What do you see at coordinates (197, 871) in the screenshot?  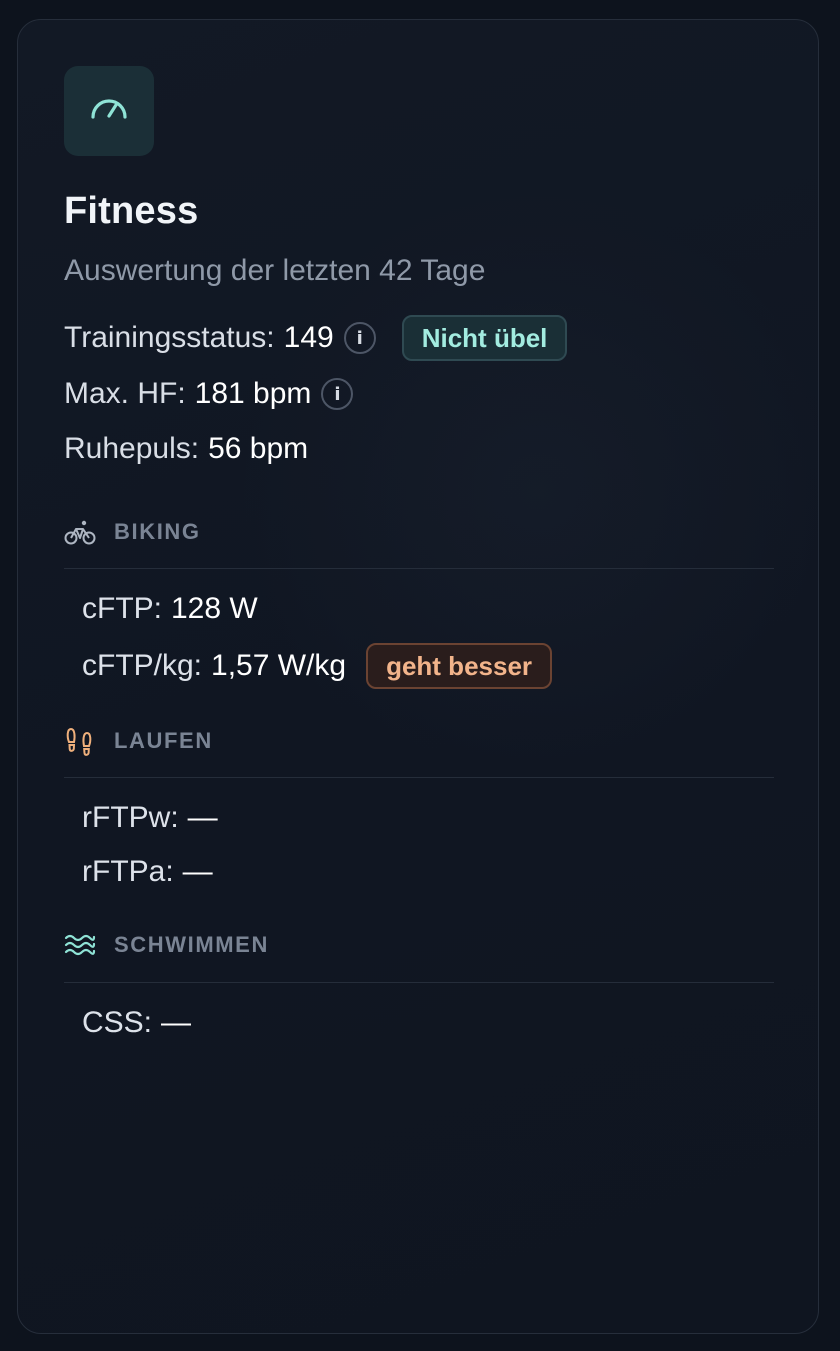 I see `metric-rftpa-value: —` at bounding box center [197, 871].